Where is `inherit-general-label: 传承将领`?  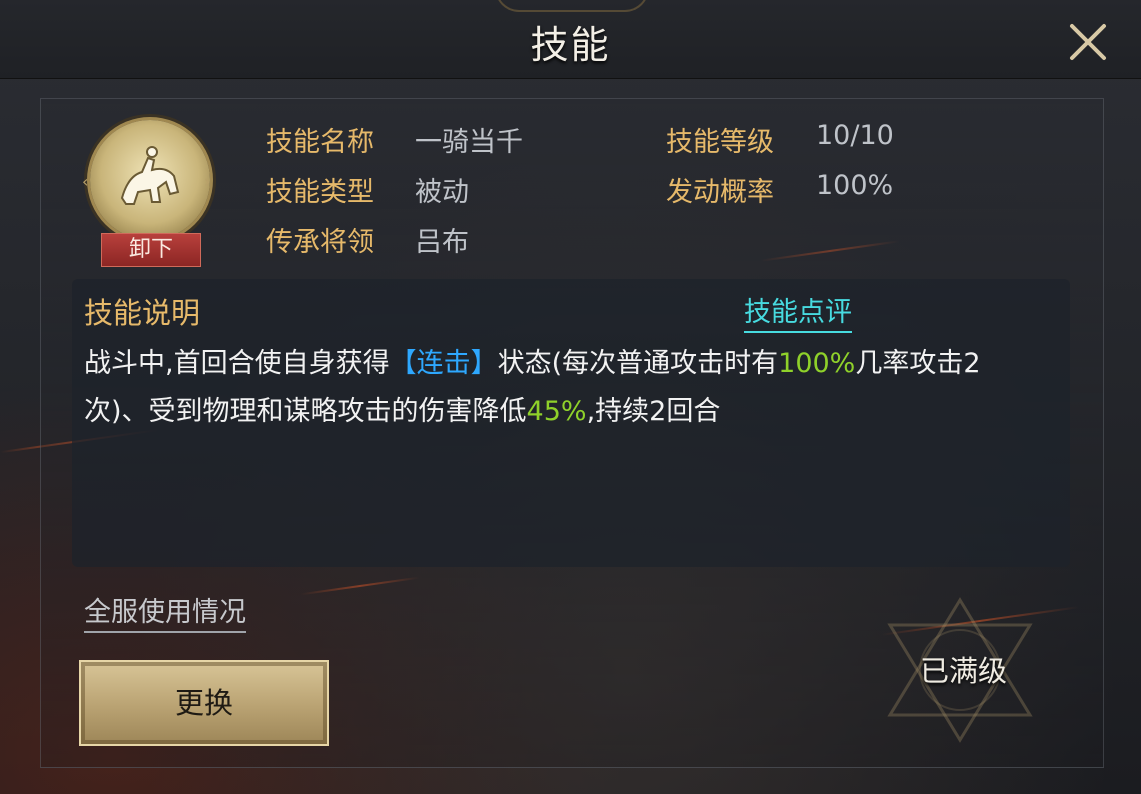
inherit-general-label: 传承将领 is located at coordinates (320, 242).